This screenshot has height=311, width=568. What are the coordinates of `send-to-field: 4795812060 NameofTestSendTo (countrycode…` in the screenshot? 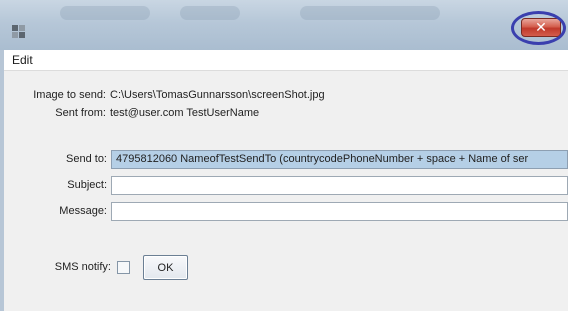 It's located at (339, 159).